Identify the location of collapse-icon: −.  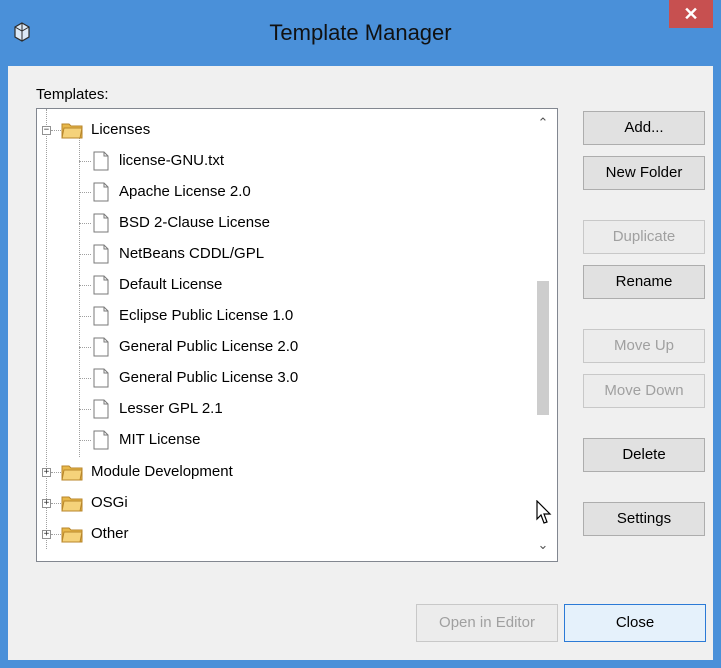
(46, 130).